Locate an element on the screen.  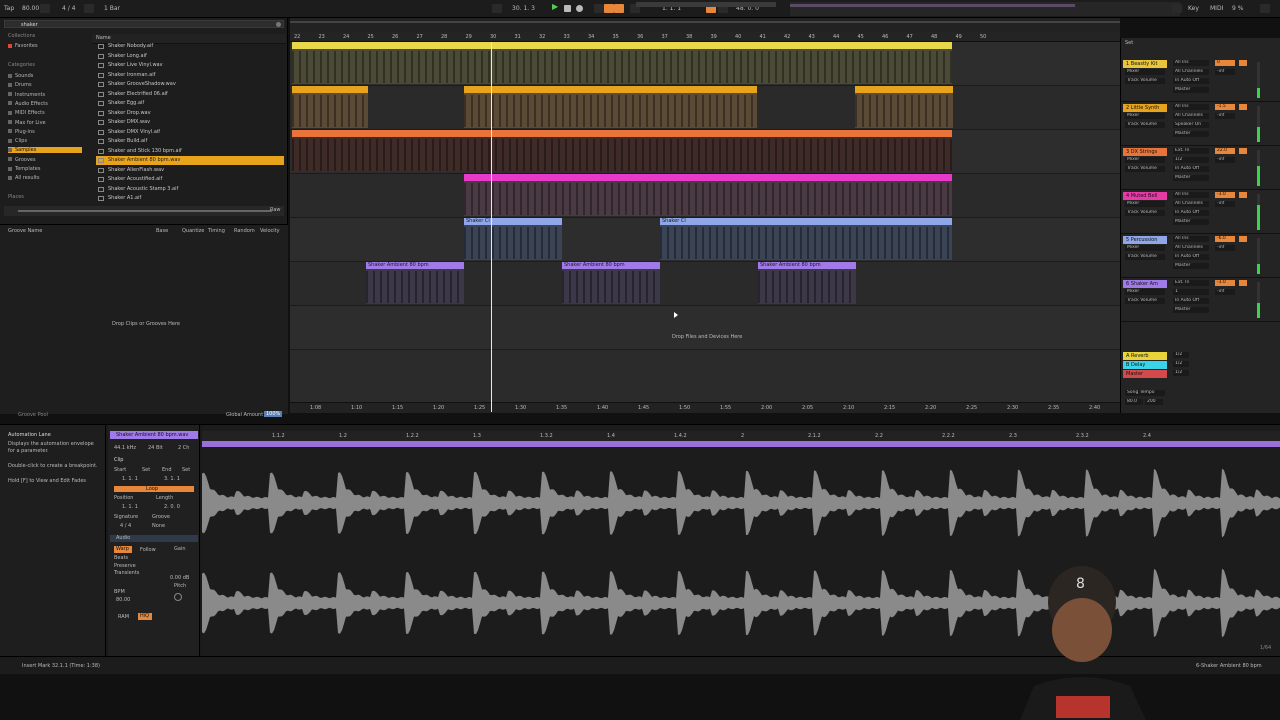
warp-mode-select: Beats is located at coordinates (121, 558).